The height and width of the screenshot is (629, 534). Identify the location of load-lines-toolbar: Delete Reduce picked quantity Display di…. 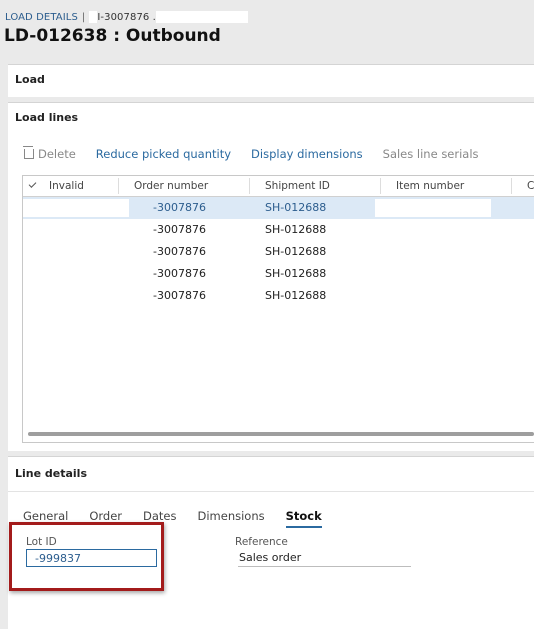
(261, 153).